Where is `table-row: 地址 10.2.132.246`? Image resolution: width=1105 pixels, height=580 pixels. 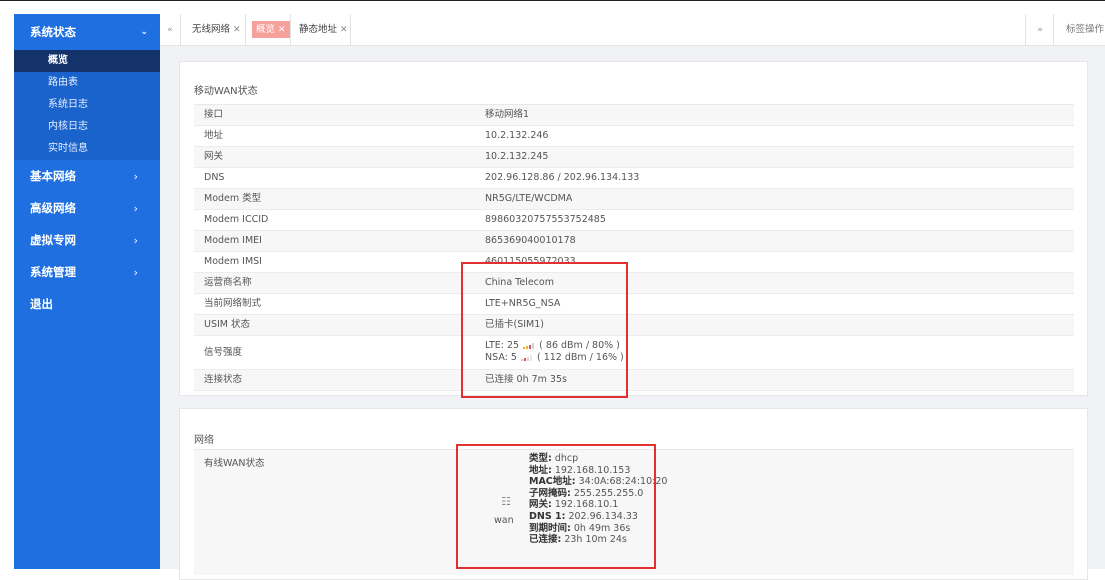 table-row: 地址 10.2.132.246 is located at coordinates (634, 136).